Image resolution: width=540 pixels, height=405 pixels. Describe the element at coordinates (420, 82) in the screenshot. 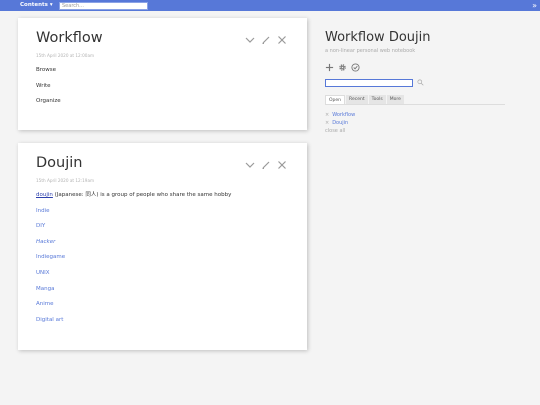

I see `search-icon` at that location.